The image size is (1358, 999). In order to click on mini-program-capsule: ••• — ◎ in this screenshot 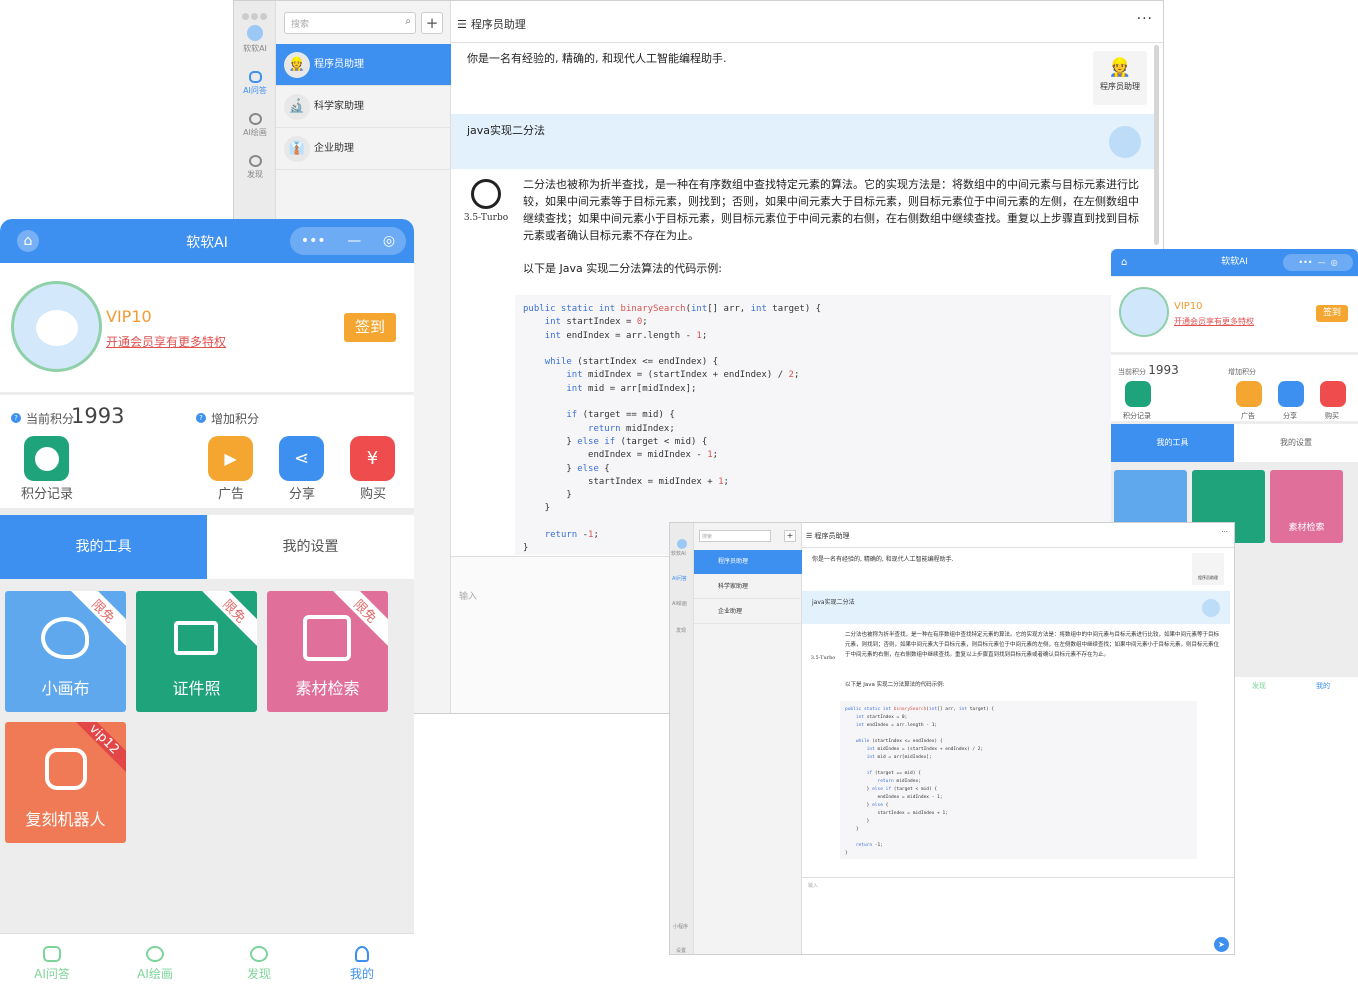, I will do `click(348, 241)`.